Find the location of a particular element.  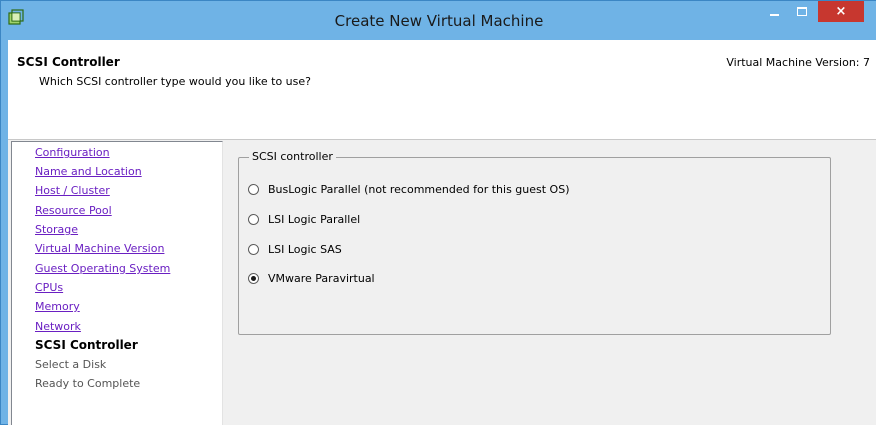

radio-button-selected is located at coordinates (253, 278).